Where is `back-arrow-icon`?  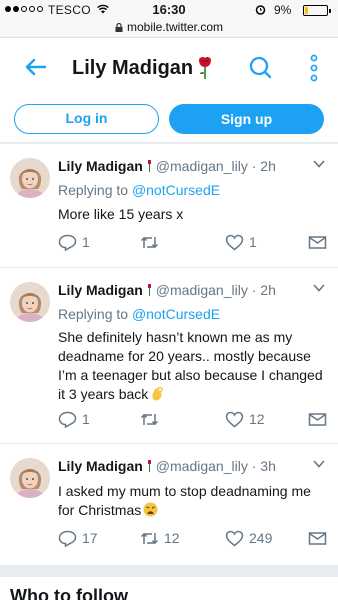
back-arrow-icon is located at coordinates (35, 67).